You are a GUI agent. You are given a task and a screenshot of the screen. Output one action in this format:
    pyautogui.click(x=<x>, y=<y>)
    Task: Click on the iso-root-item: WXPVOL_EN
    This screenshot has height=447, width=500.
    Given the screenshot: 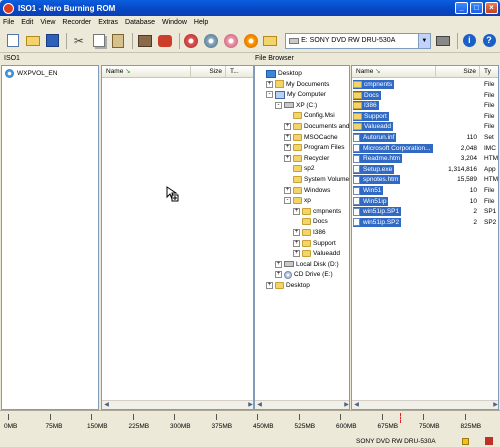 What is the action you would take?
    pyautogui.click(x=31, y=73)
    